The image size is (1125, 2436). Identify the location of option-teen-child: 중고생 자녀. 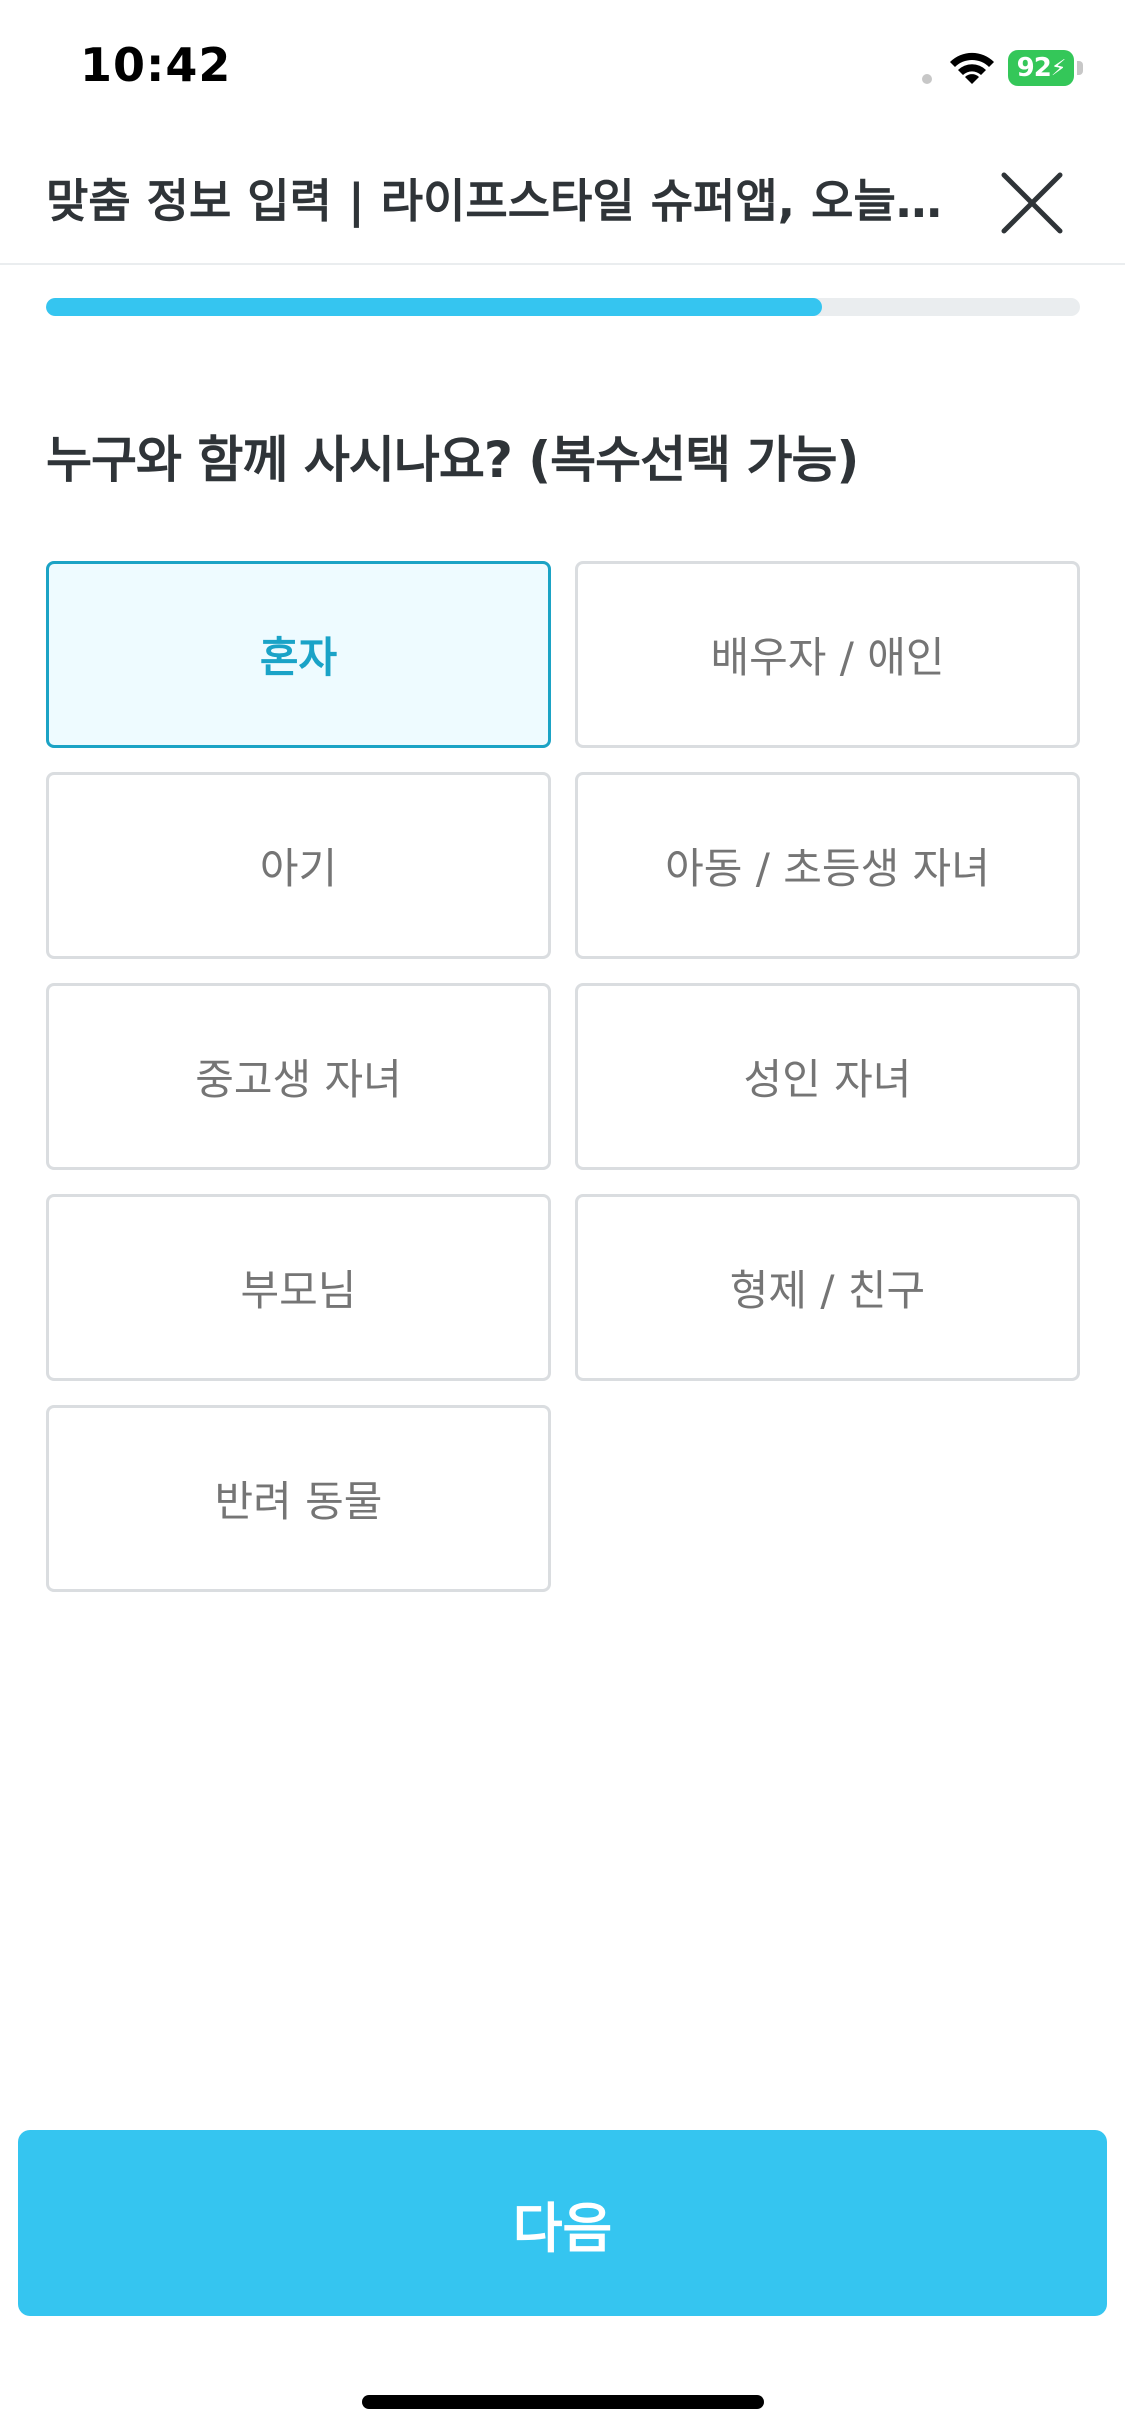
(298, 1076).